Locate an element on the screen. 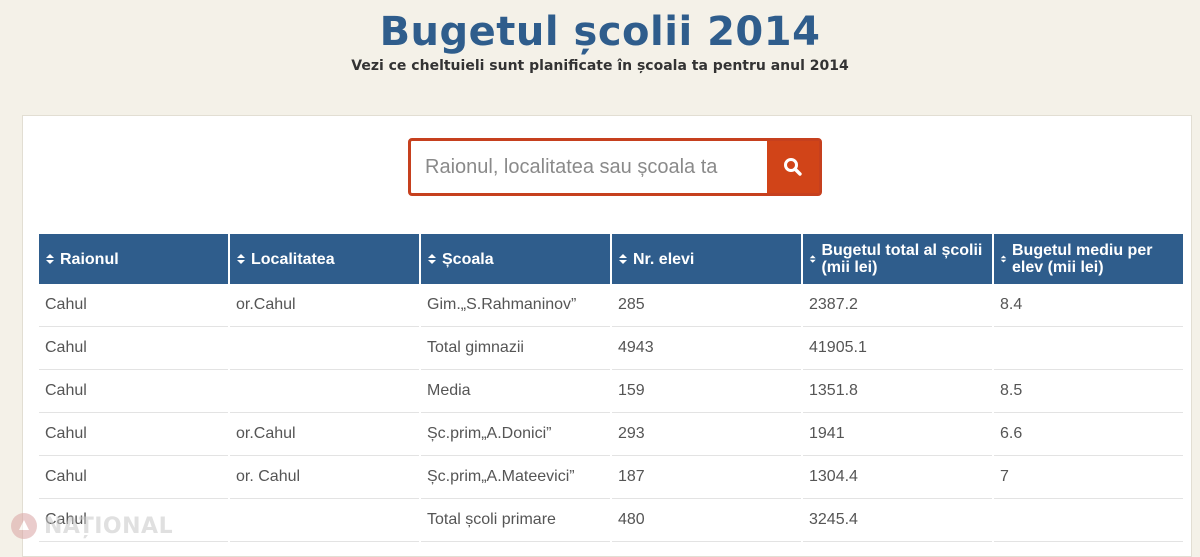  table-cell: 285 is located at coordinates (706, 305).